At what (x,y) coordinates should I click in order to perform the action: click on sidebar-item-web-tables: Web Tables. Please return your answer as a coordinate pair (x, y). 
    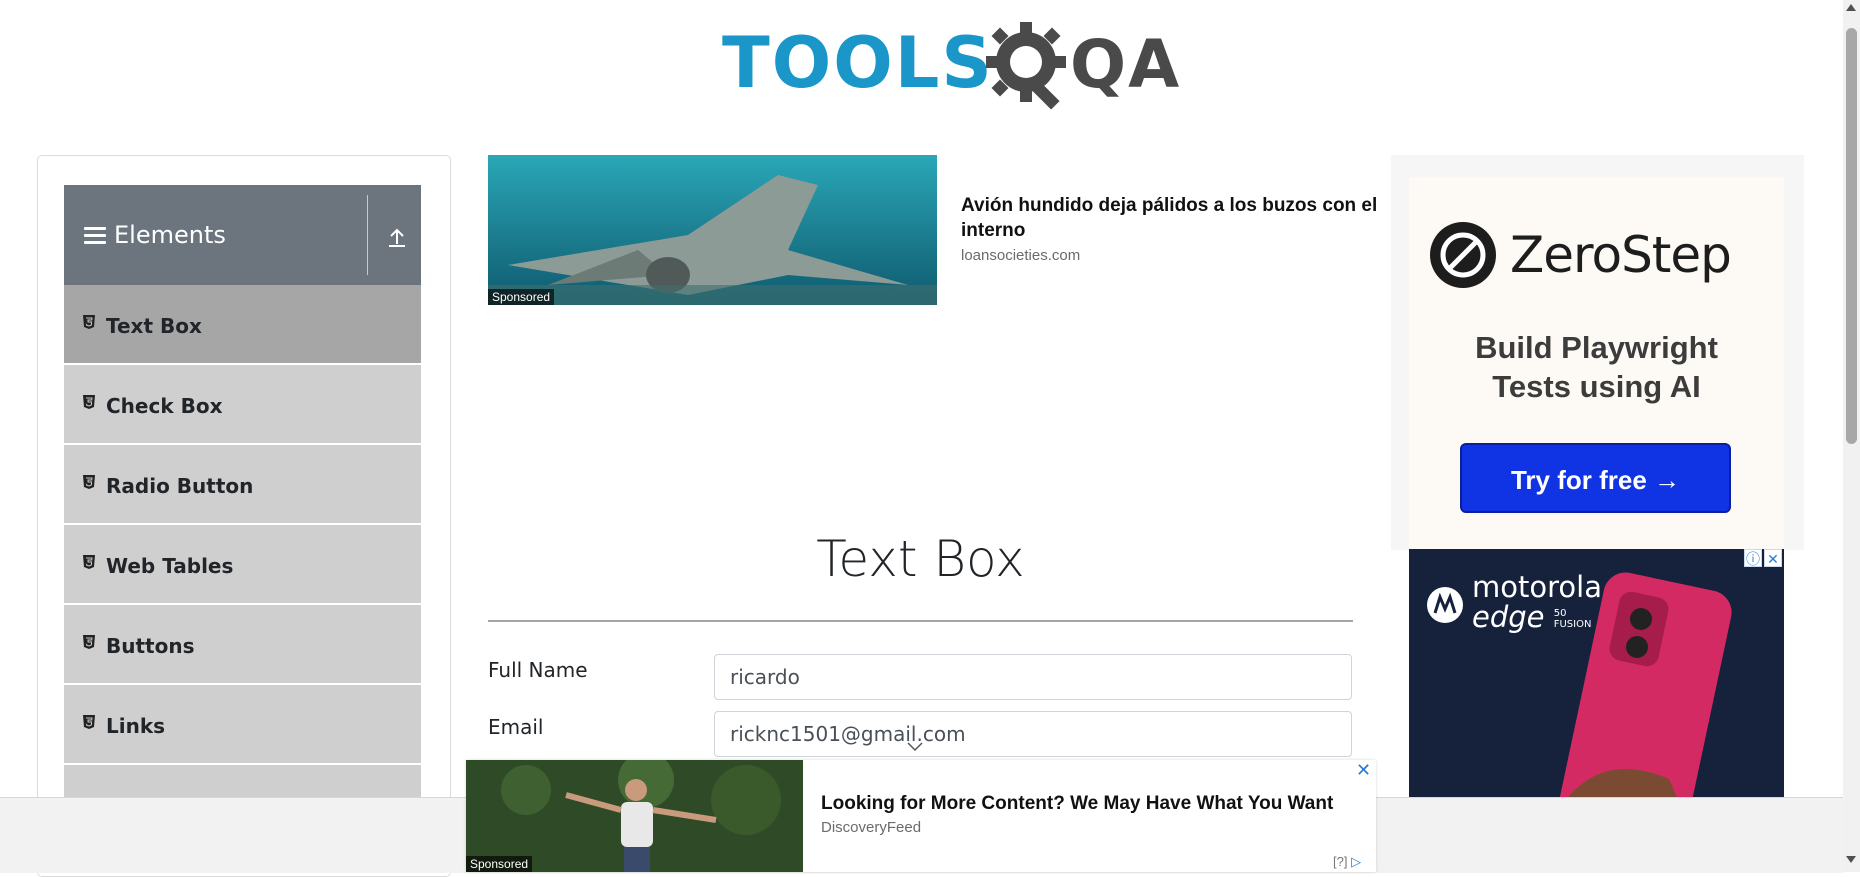
    Looking at the image, I should click on (242, 564).